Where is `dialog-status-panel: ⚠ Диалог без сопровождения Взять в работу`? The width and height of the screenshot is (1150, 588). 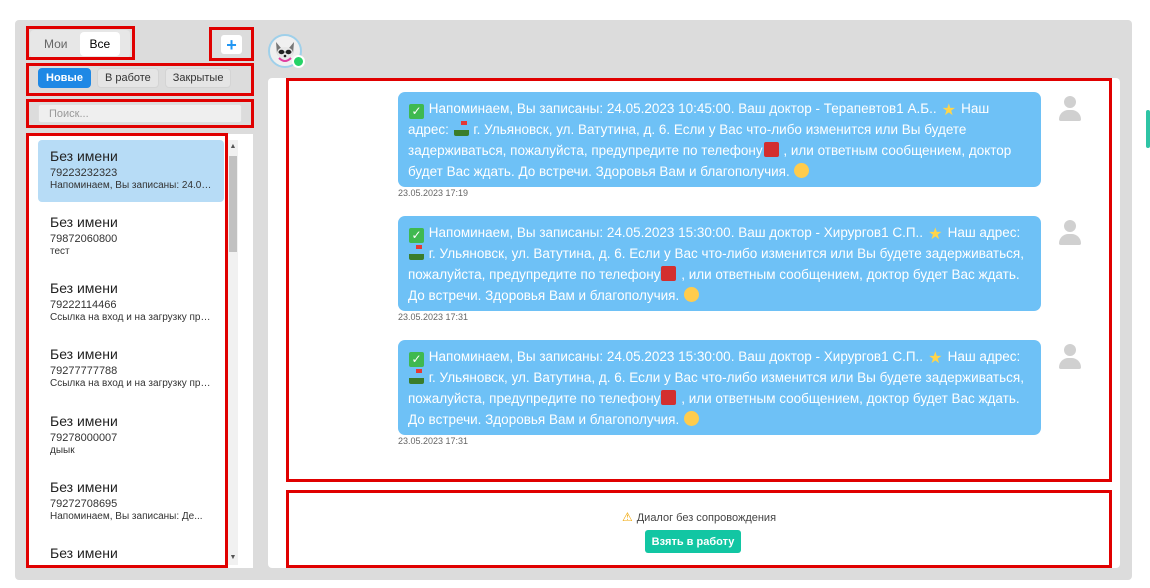
dialog-status-panel: ⚠ Диалог без сопровождения Взять в работу is located at coordinates (699, 529).